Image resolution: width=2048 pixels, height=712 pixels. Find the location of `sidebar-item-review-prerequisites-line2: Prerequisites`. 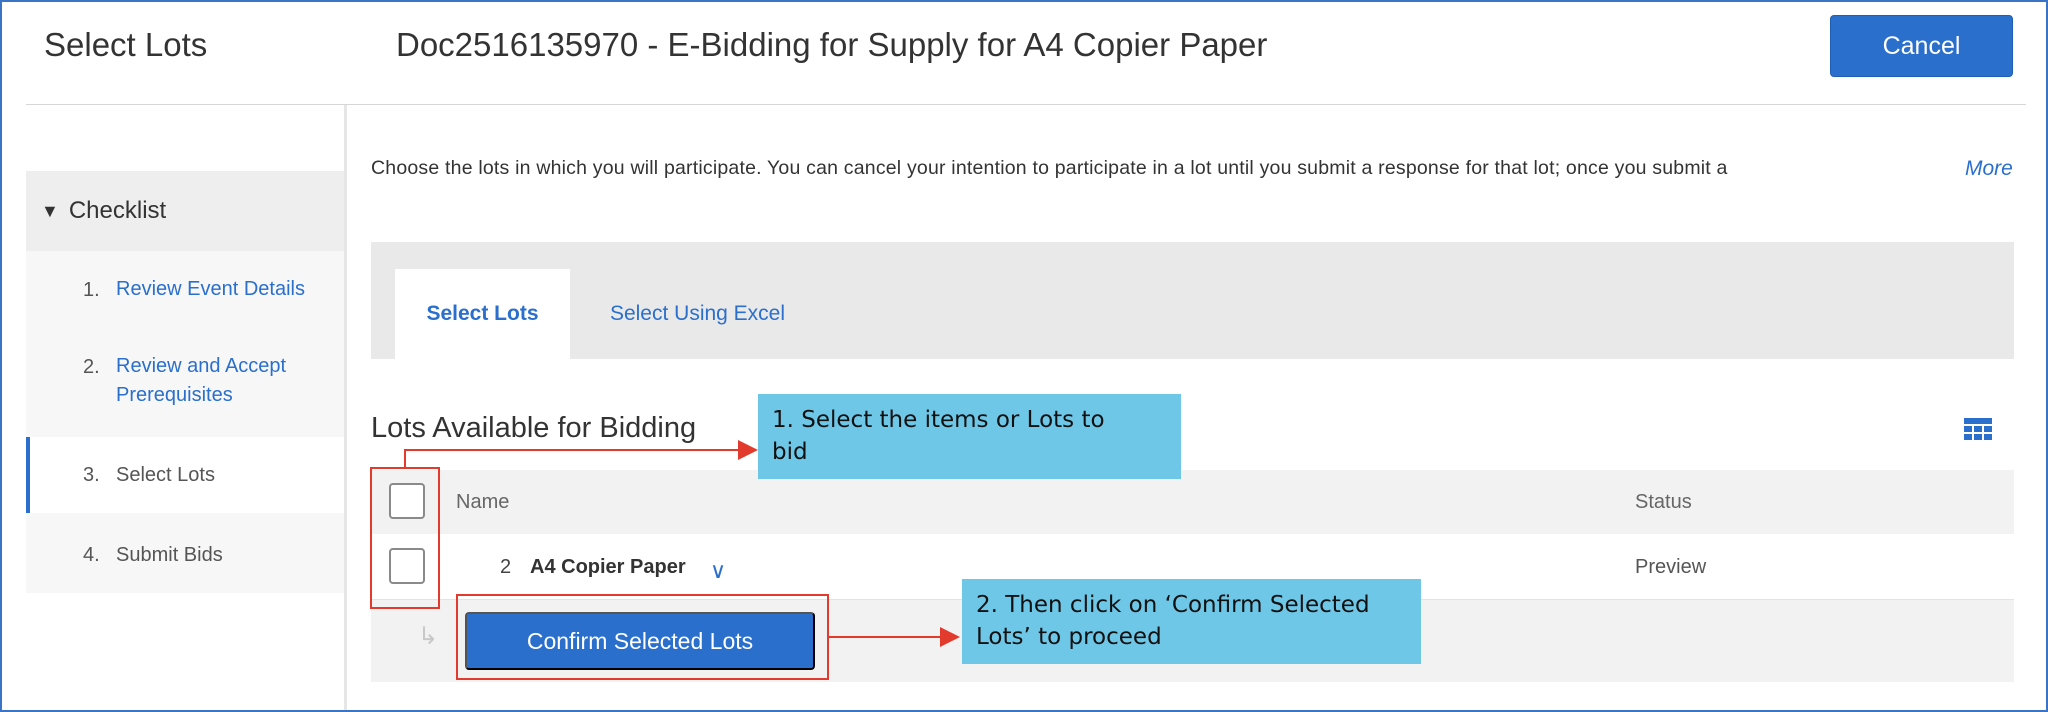

sidebar-item-review-prerequisites-line2: Prerequisites is located at coordinates (174, 395).